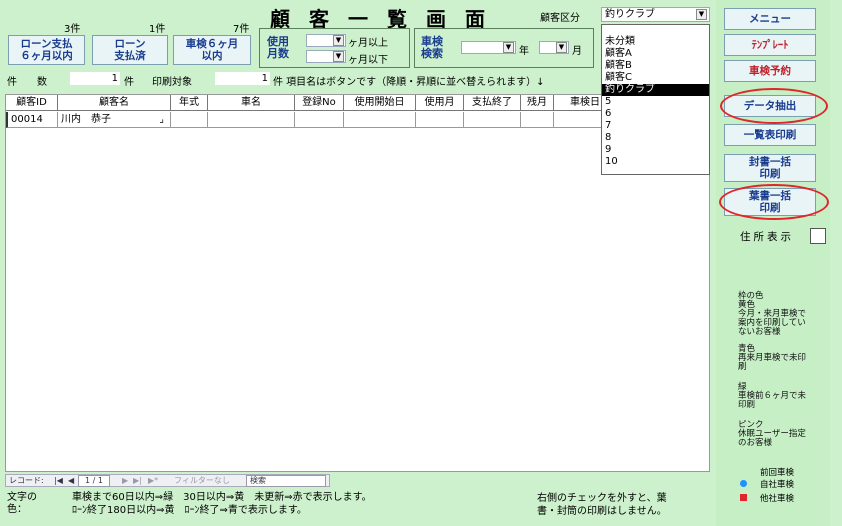 The width and height of the screenshot is (842, 526). Describe the element at coordinates (26, 480) in the screenshot. I see `record-label: レコード:` at that location.